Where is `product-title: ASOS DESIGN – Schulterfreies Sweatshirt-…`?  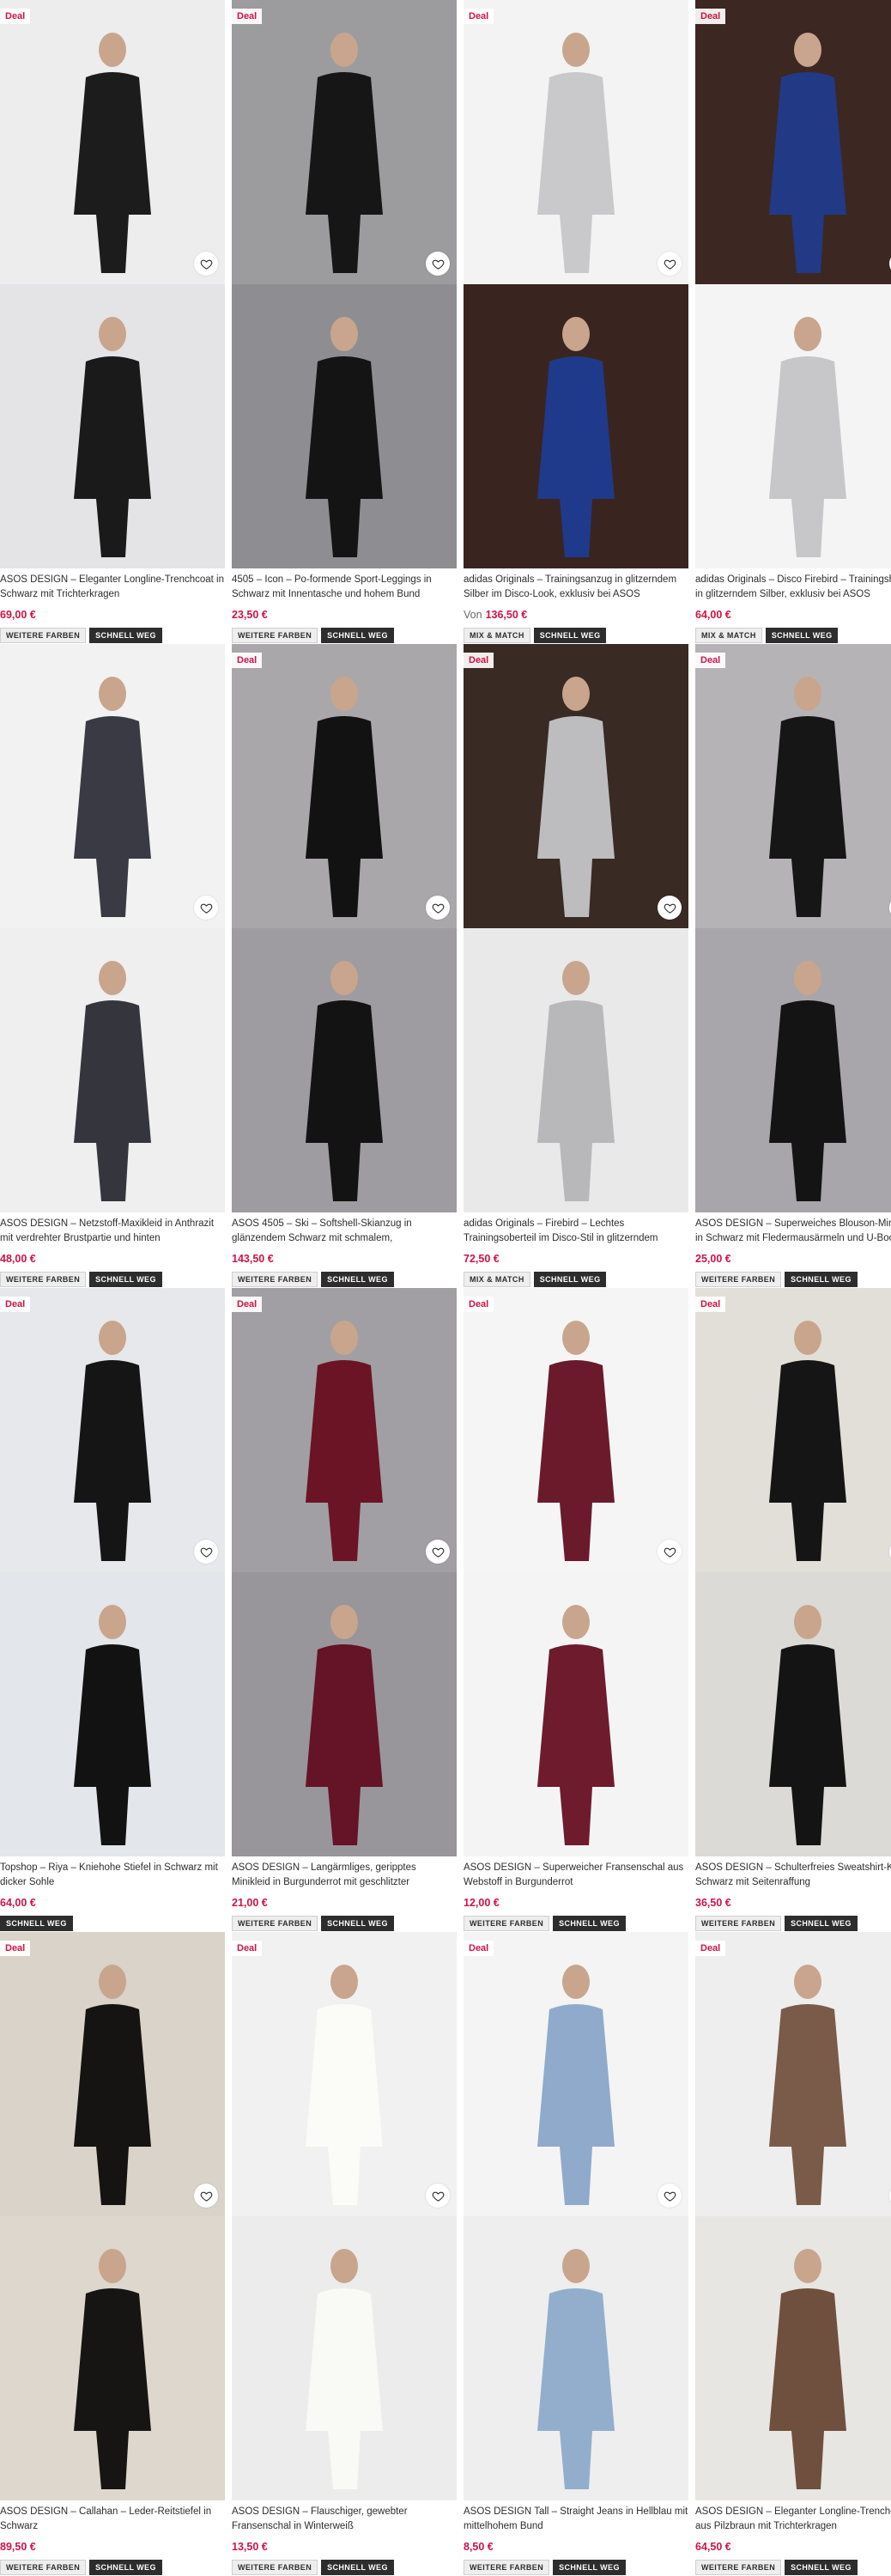 product-title: ASOS DESIGN – Schulterfreies Sweatshirt-… is located at coordinates (793, 1875).